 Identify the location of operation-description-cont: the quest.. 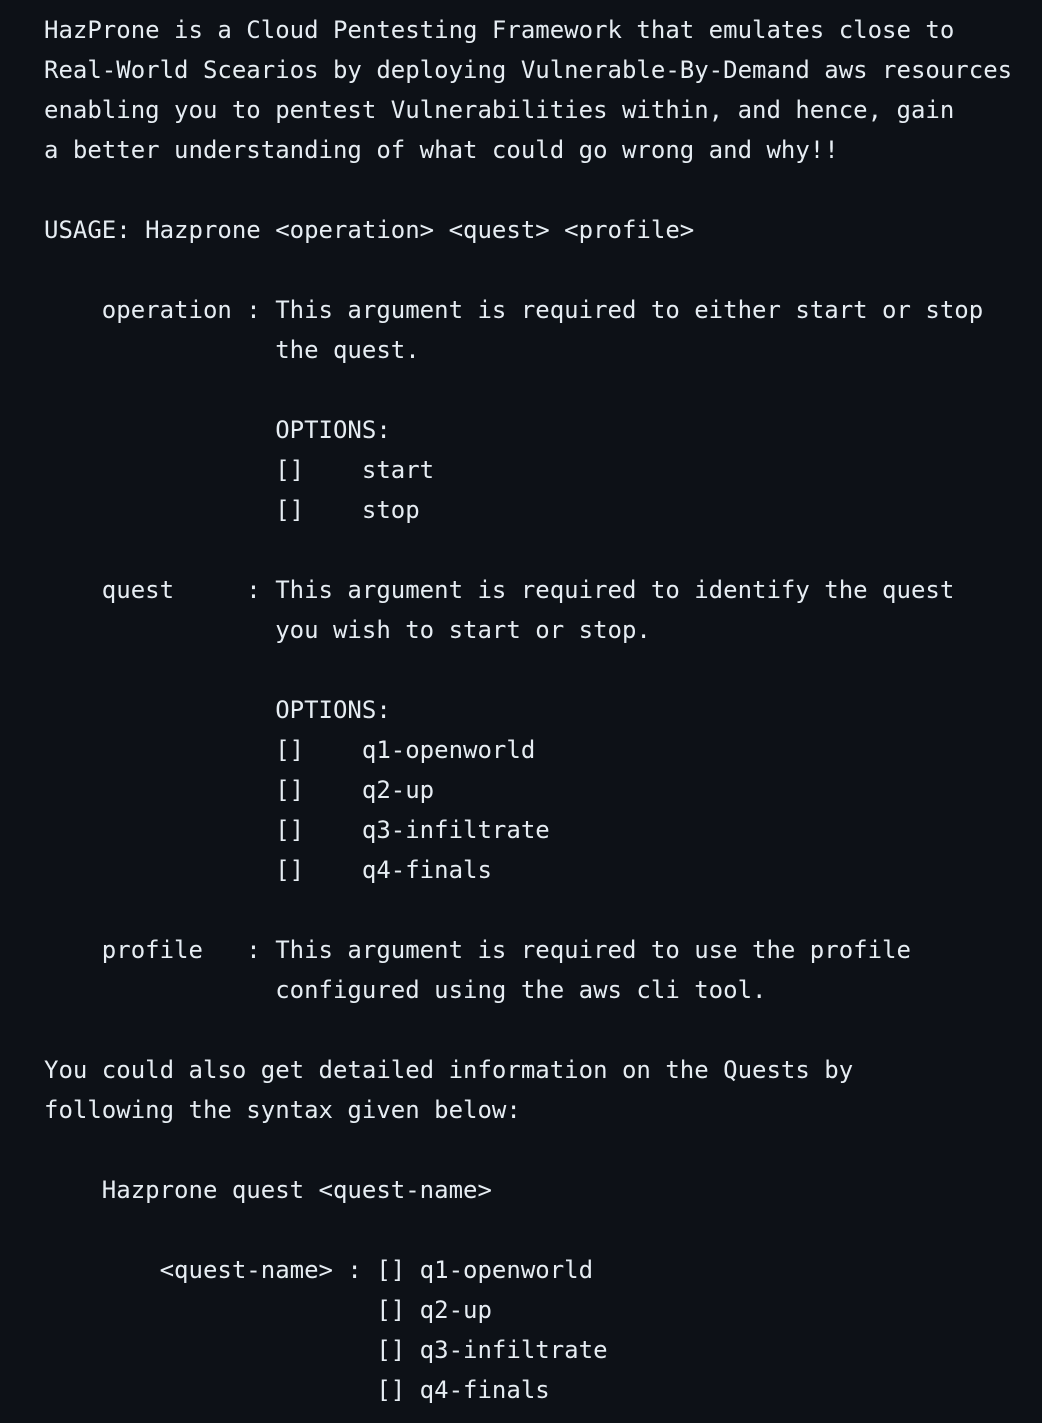
(232, 350).